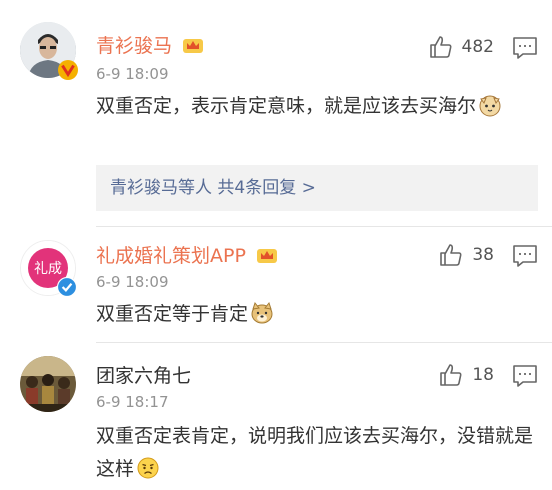 The width and height of the screenshot is (552, 490). I want to click on vip-badge-icon, so click(68, 70).